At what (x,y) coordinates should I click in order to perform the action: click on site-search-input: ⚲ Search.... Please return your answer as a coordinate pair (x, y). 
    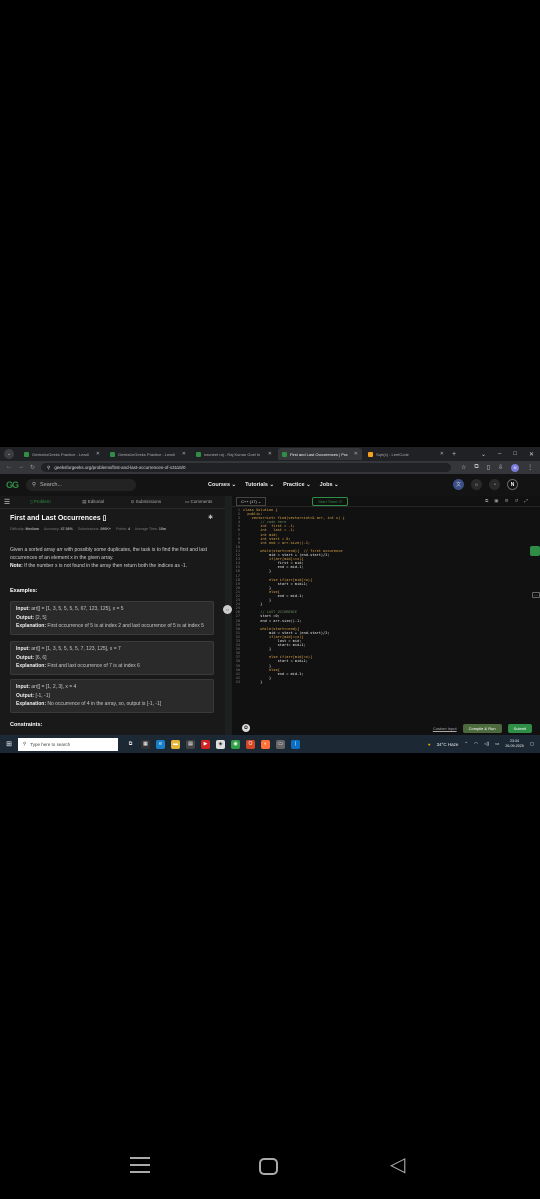
    Looking at the image, I should click on (81, 485).